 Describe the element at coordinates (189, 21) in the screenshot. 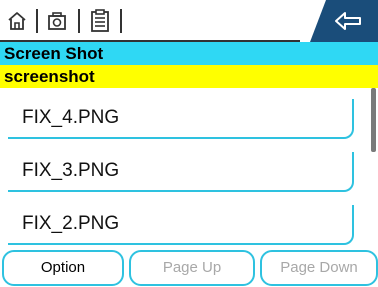

I see `top-toolbar` at that location.